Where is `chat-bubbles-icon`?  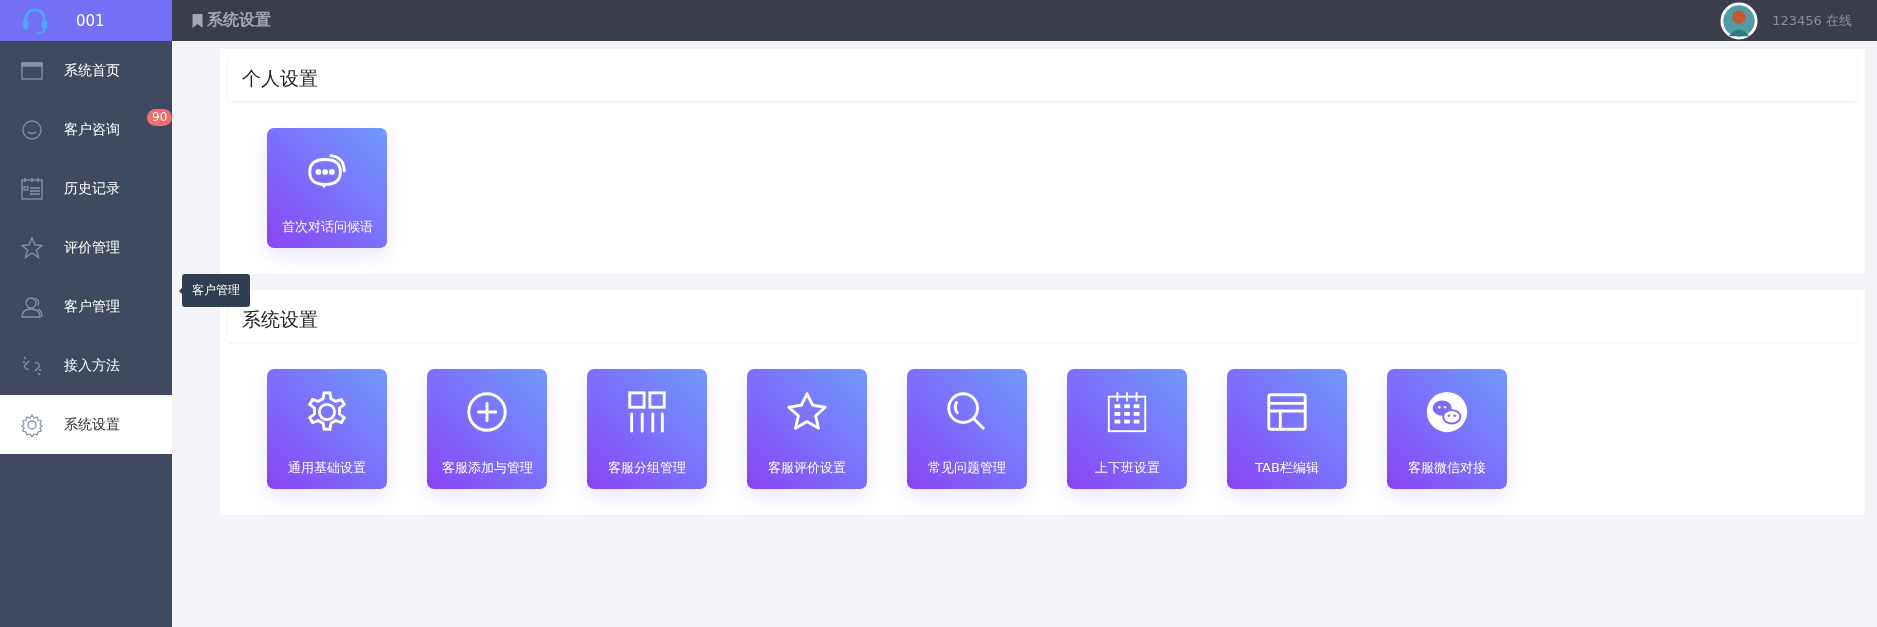
chat-bubbles-icon is located at coordinates (1447, 412).